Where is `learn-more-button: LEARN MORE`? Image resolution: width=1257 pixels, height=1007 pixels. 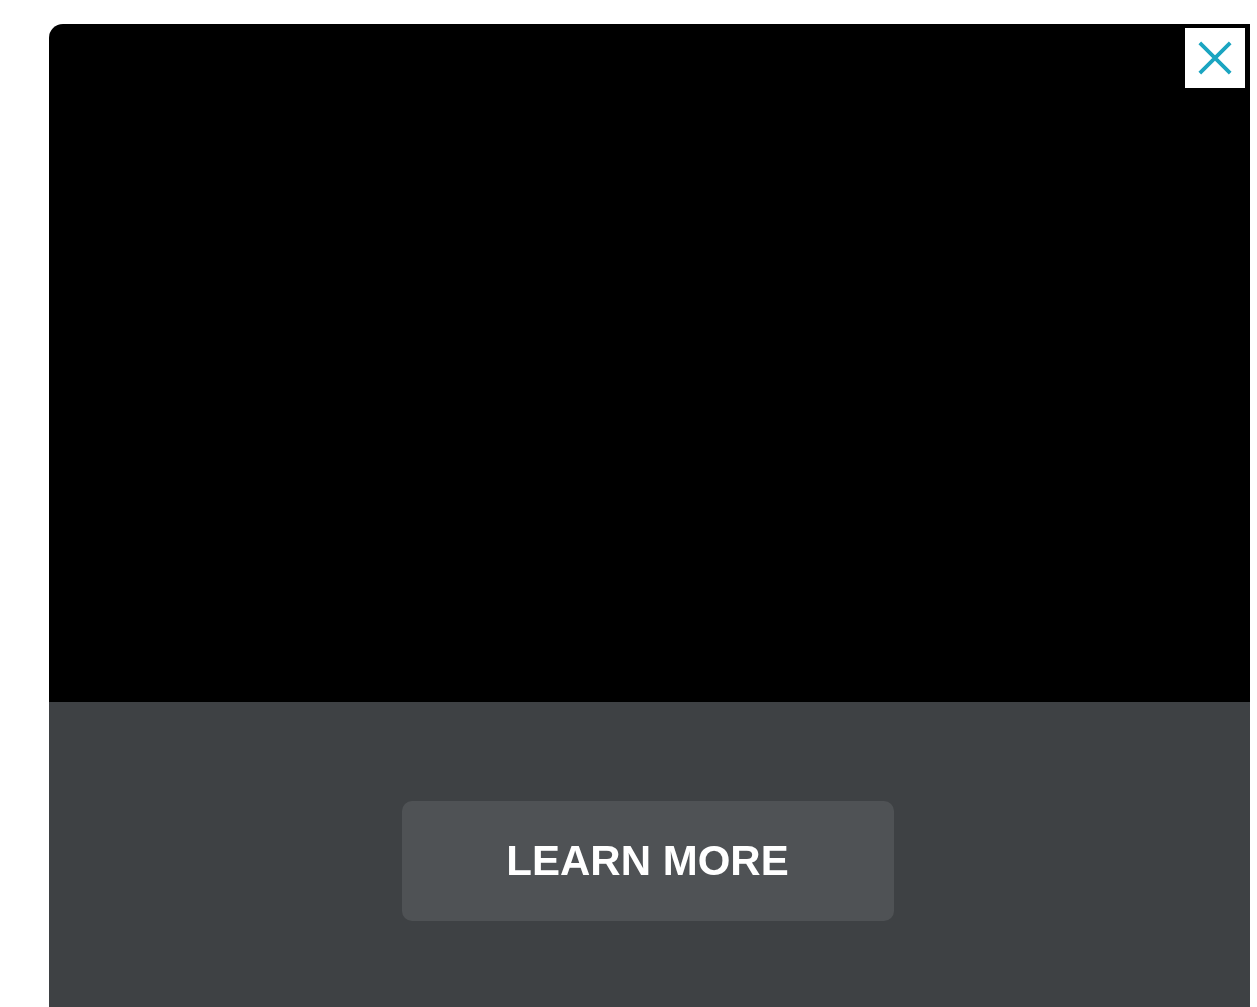
learn-more-button: LEARN MORE is located at coordinates (647, 861).